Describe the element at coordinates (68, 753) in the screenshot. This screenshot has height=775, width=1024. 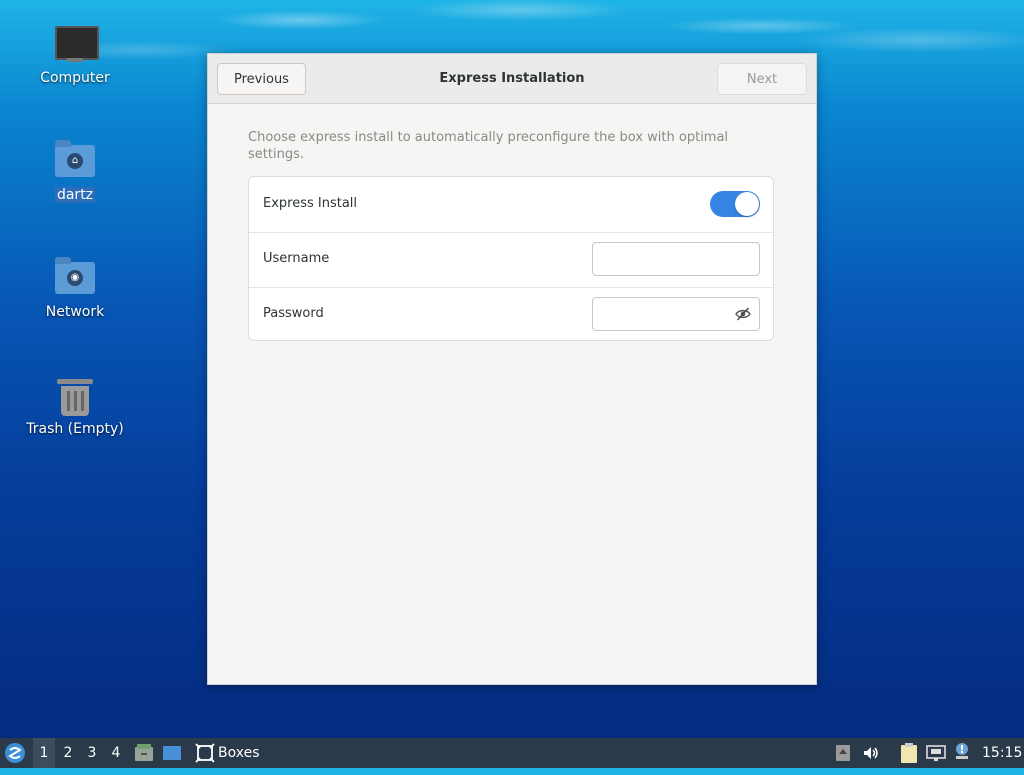
I see `workspace-2: 2` at that location.